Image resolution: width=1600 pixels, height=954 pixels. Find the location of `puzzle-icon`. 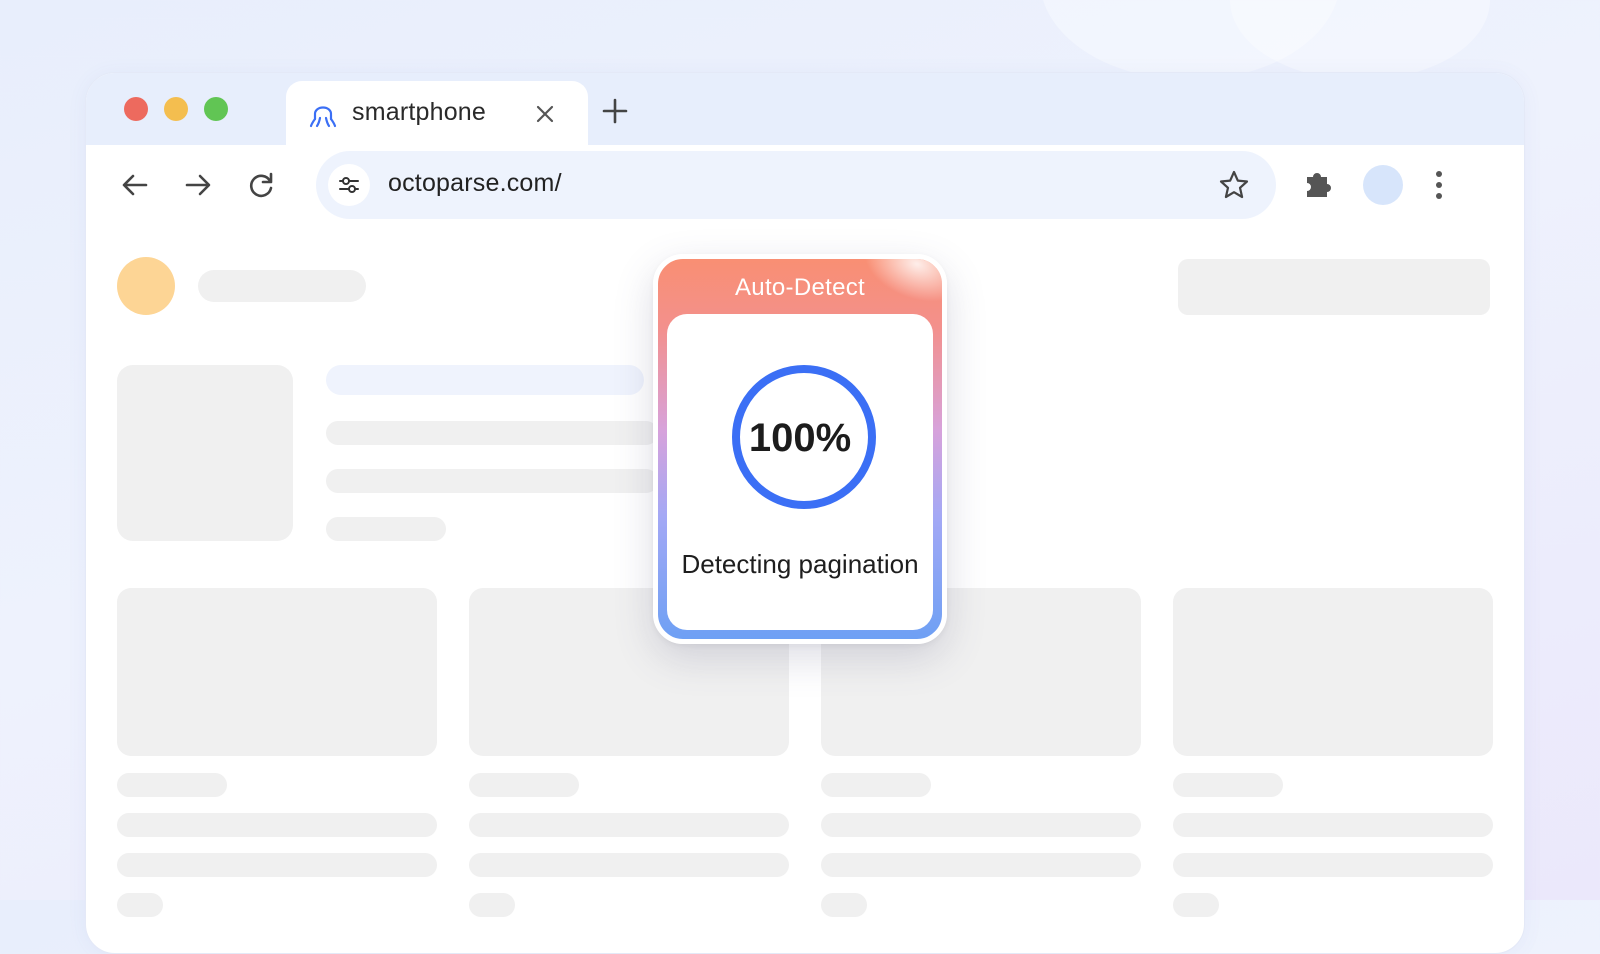

puzzle-icon is located at coordinates (1318, 184).